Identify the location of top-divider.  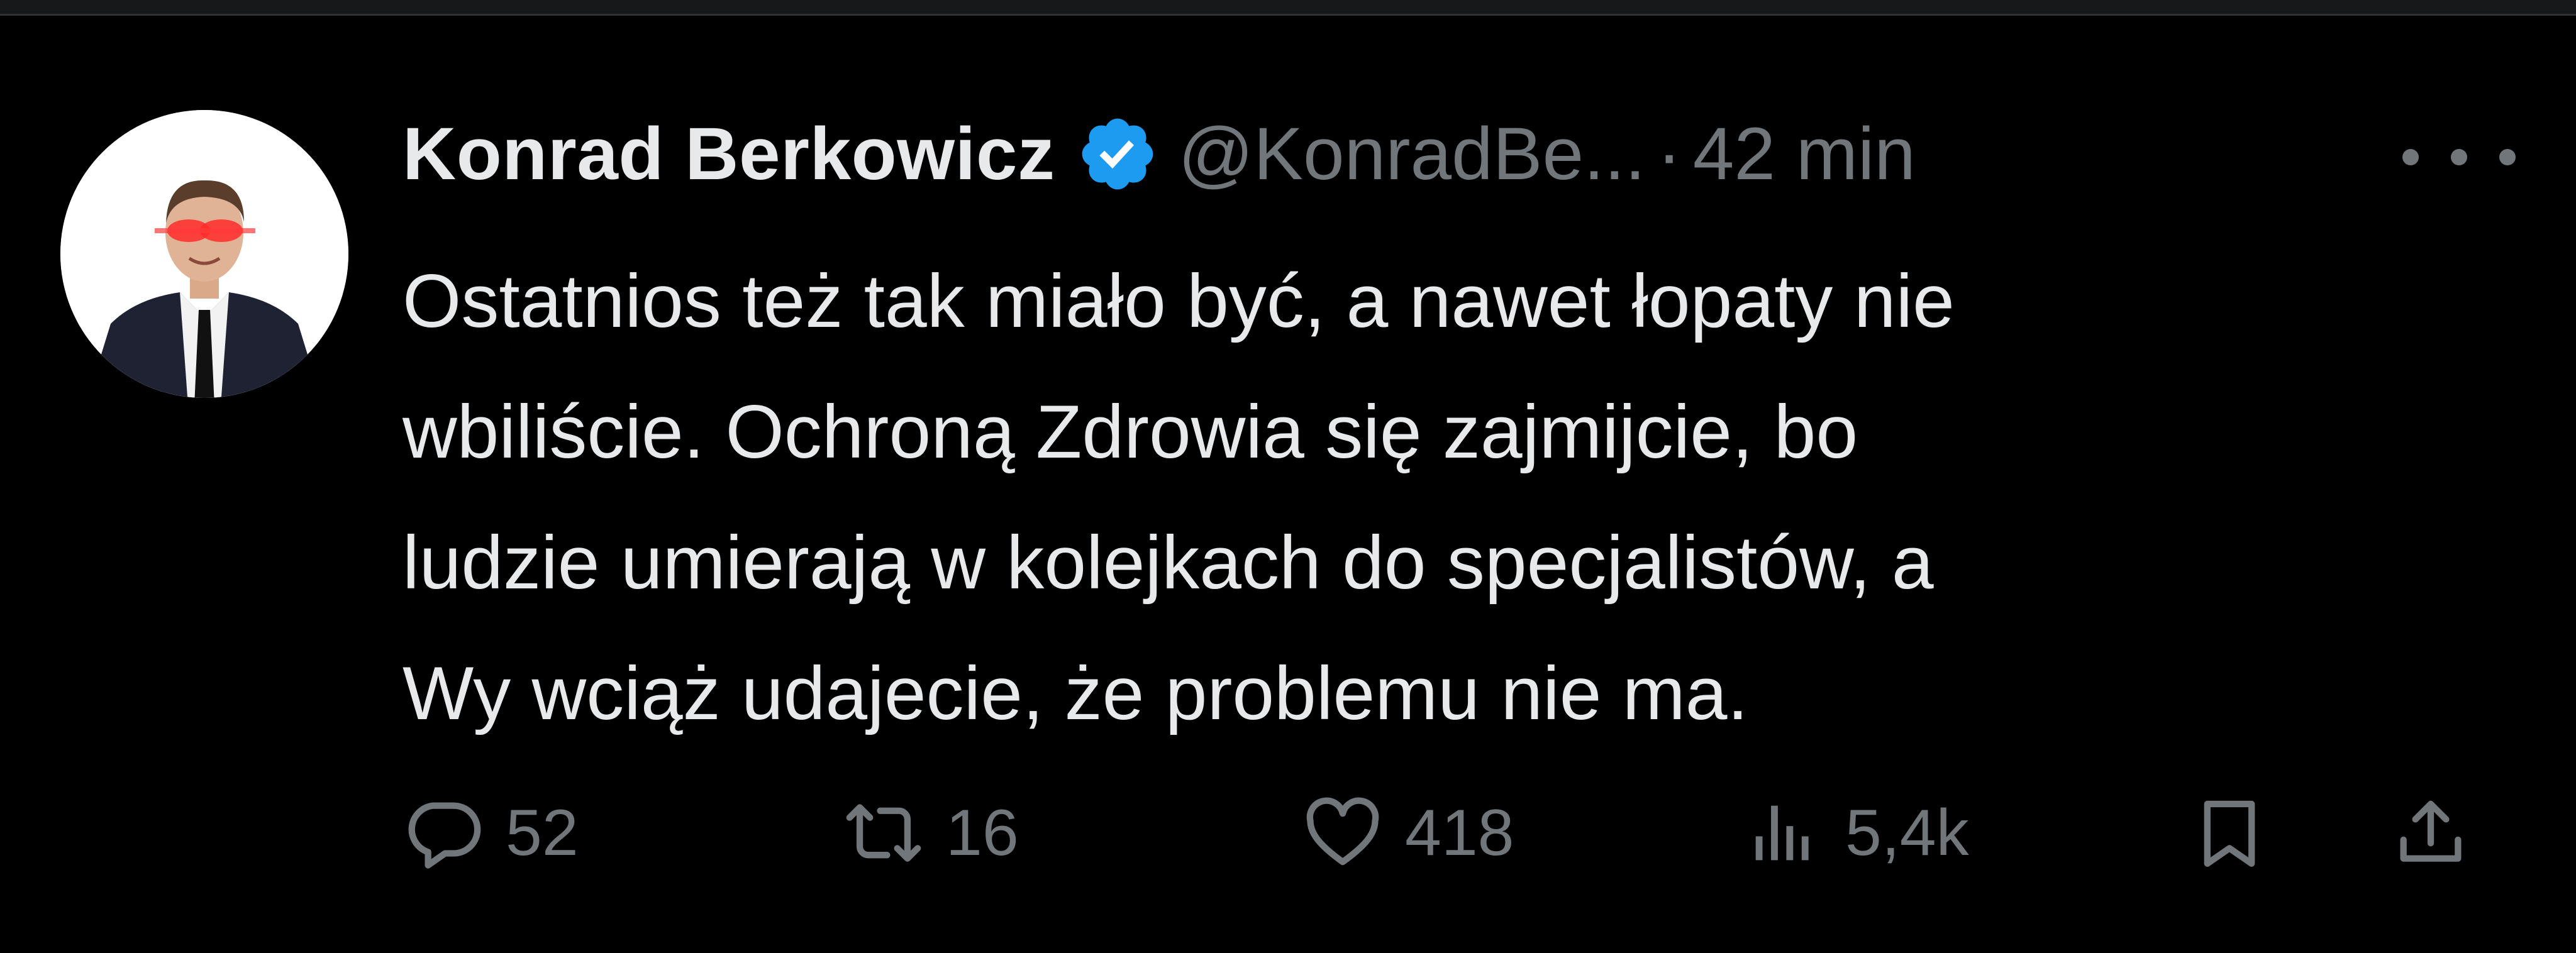
(1288, 8).